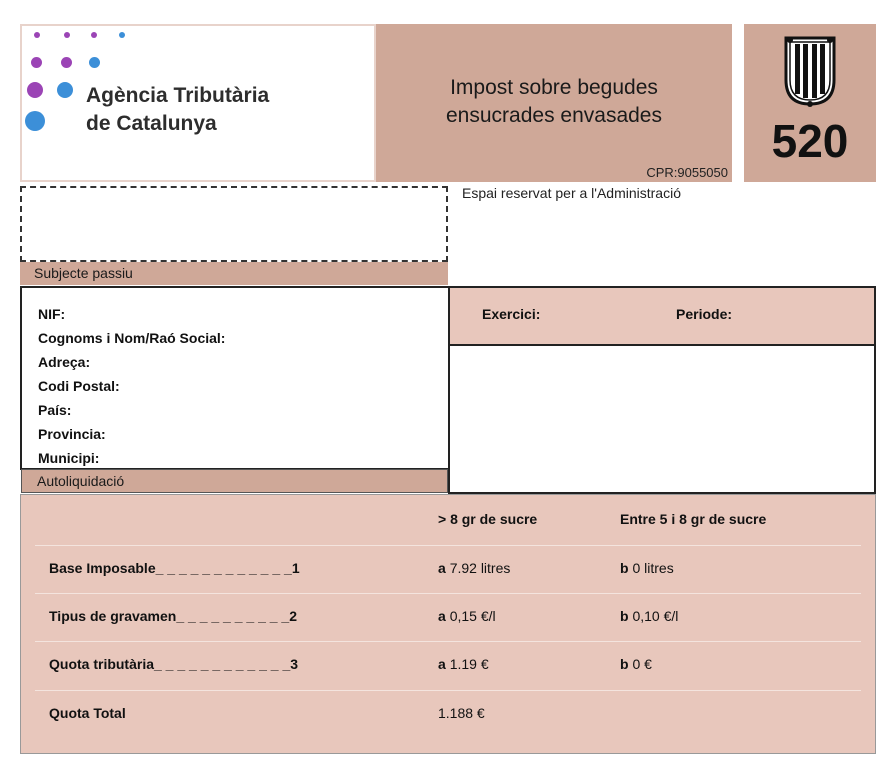 Image resolution: width=896 pixels, height=782 pixels. I want to click on admin-reserved-label: Espai reservat per a l'Administració, so click(571, 193).